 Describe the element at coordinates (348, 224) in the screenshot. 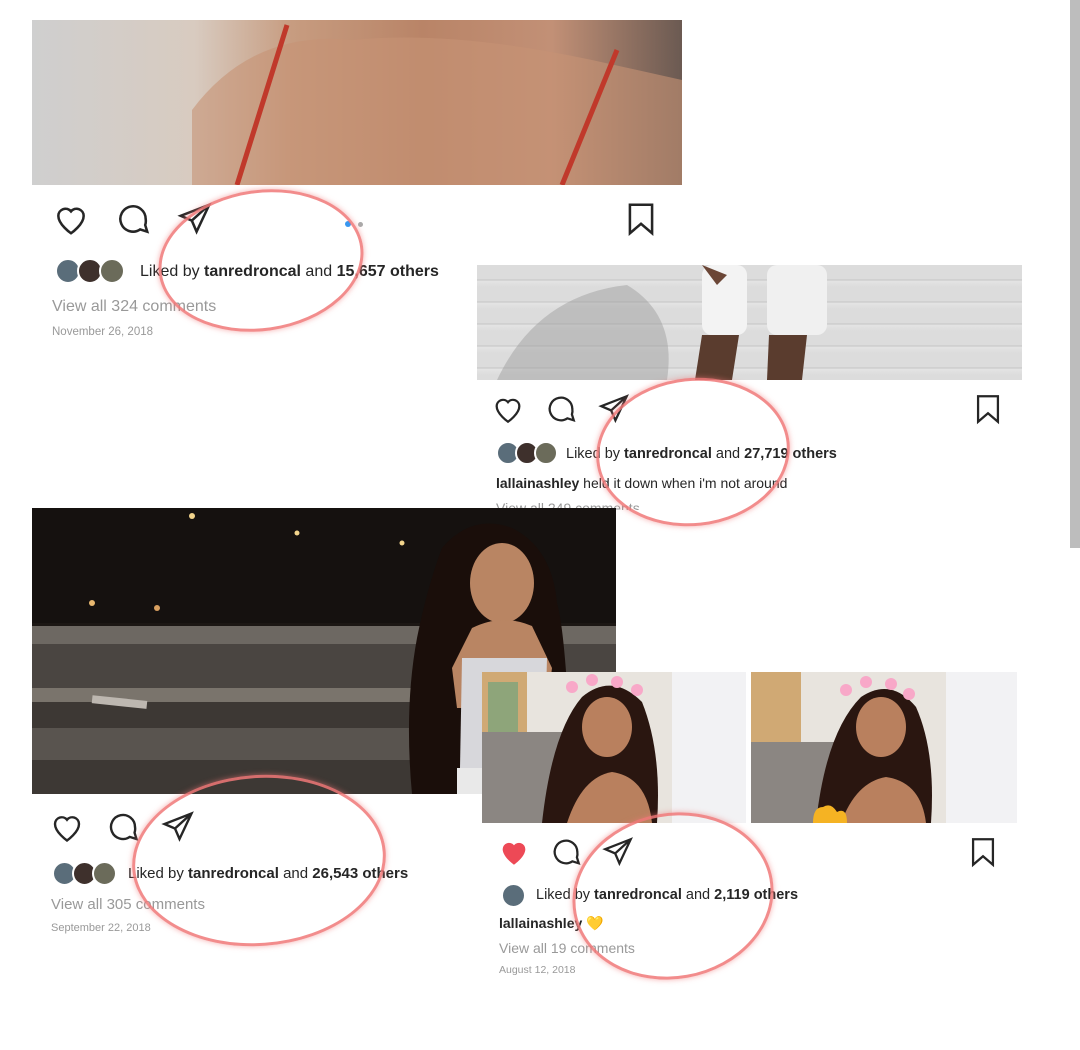

I see `carousel-dot-active` at that location.